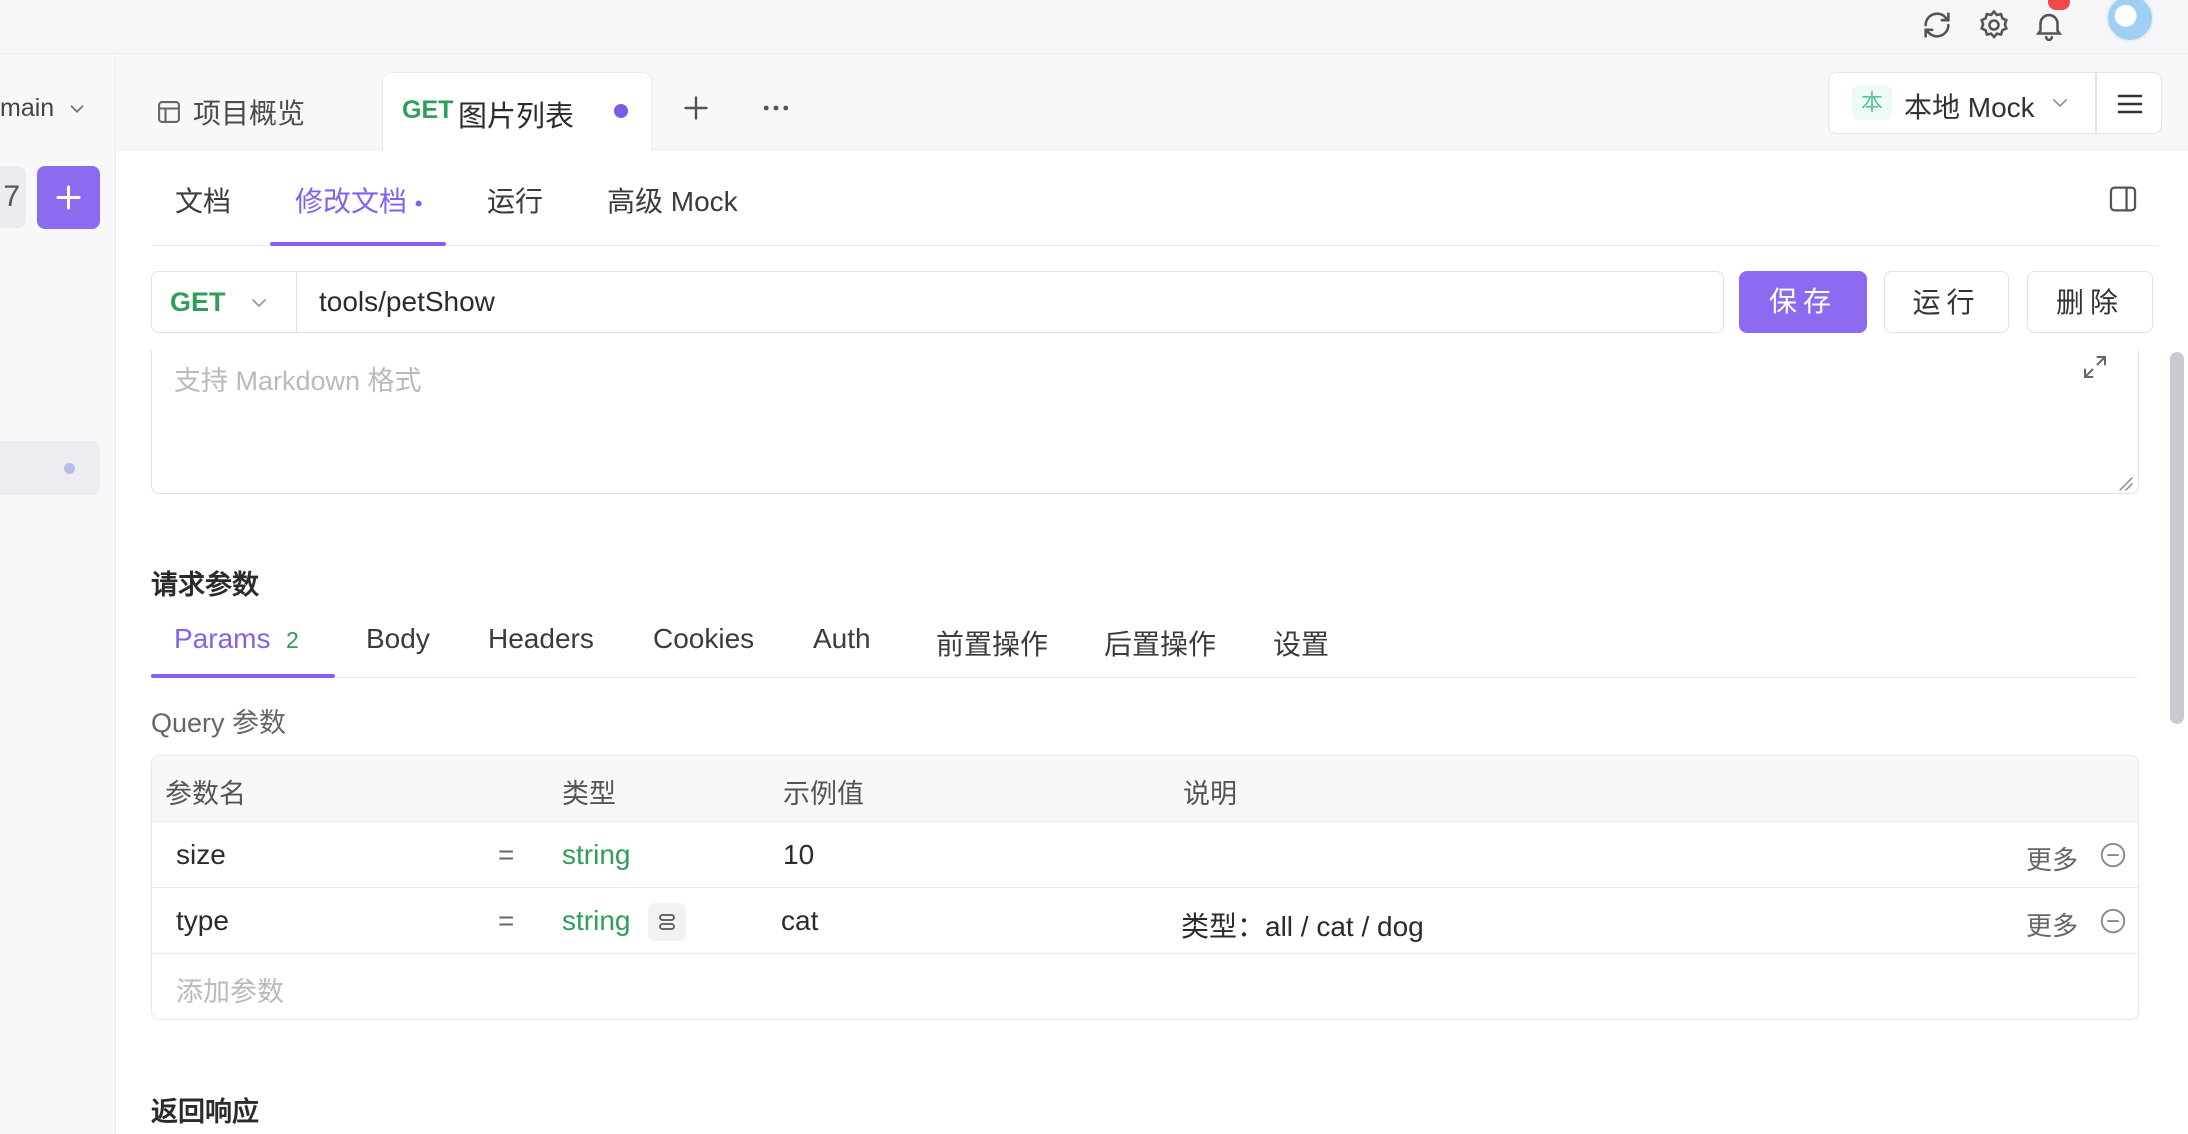  What do you see at coordinates (230, 989) in the screenshot?
I see `add-param-input: 添加参数` at bounding box center [230, 989].